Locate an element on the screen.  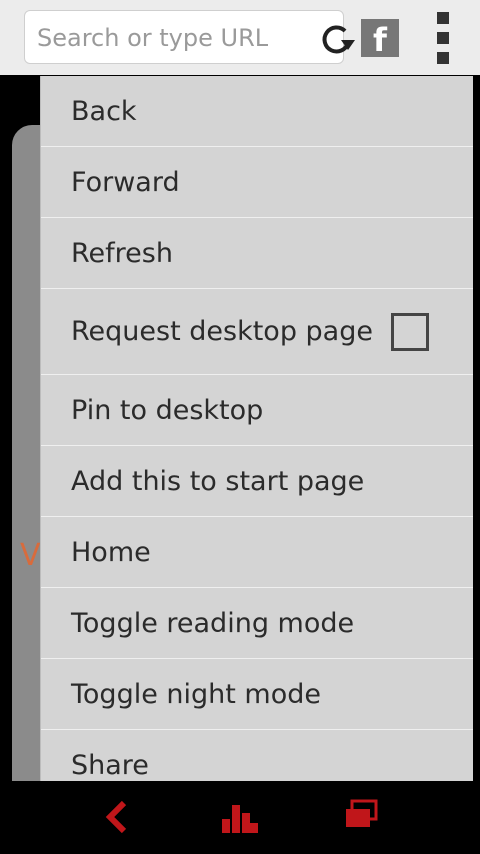
menu-item-label: Add this to start page is located at coordinates (218, 481).